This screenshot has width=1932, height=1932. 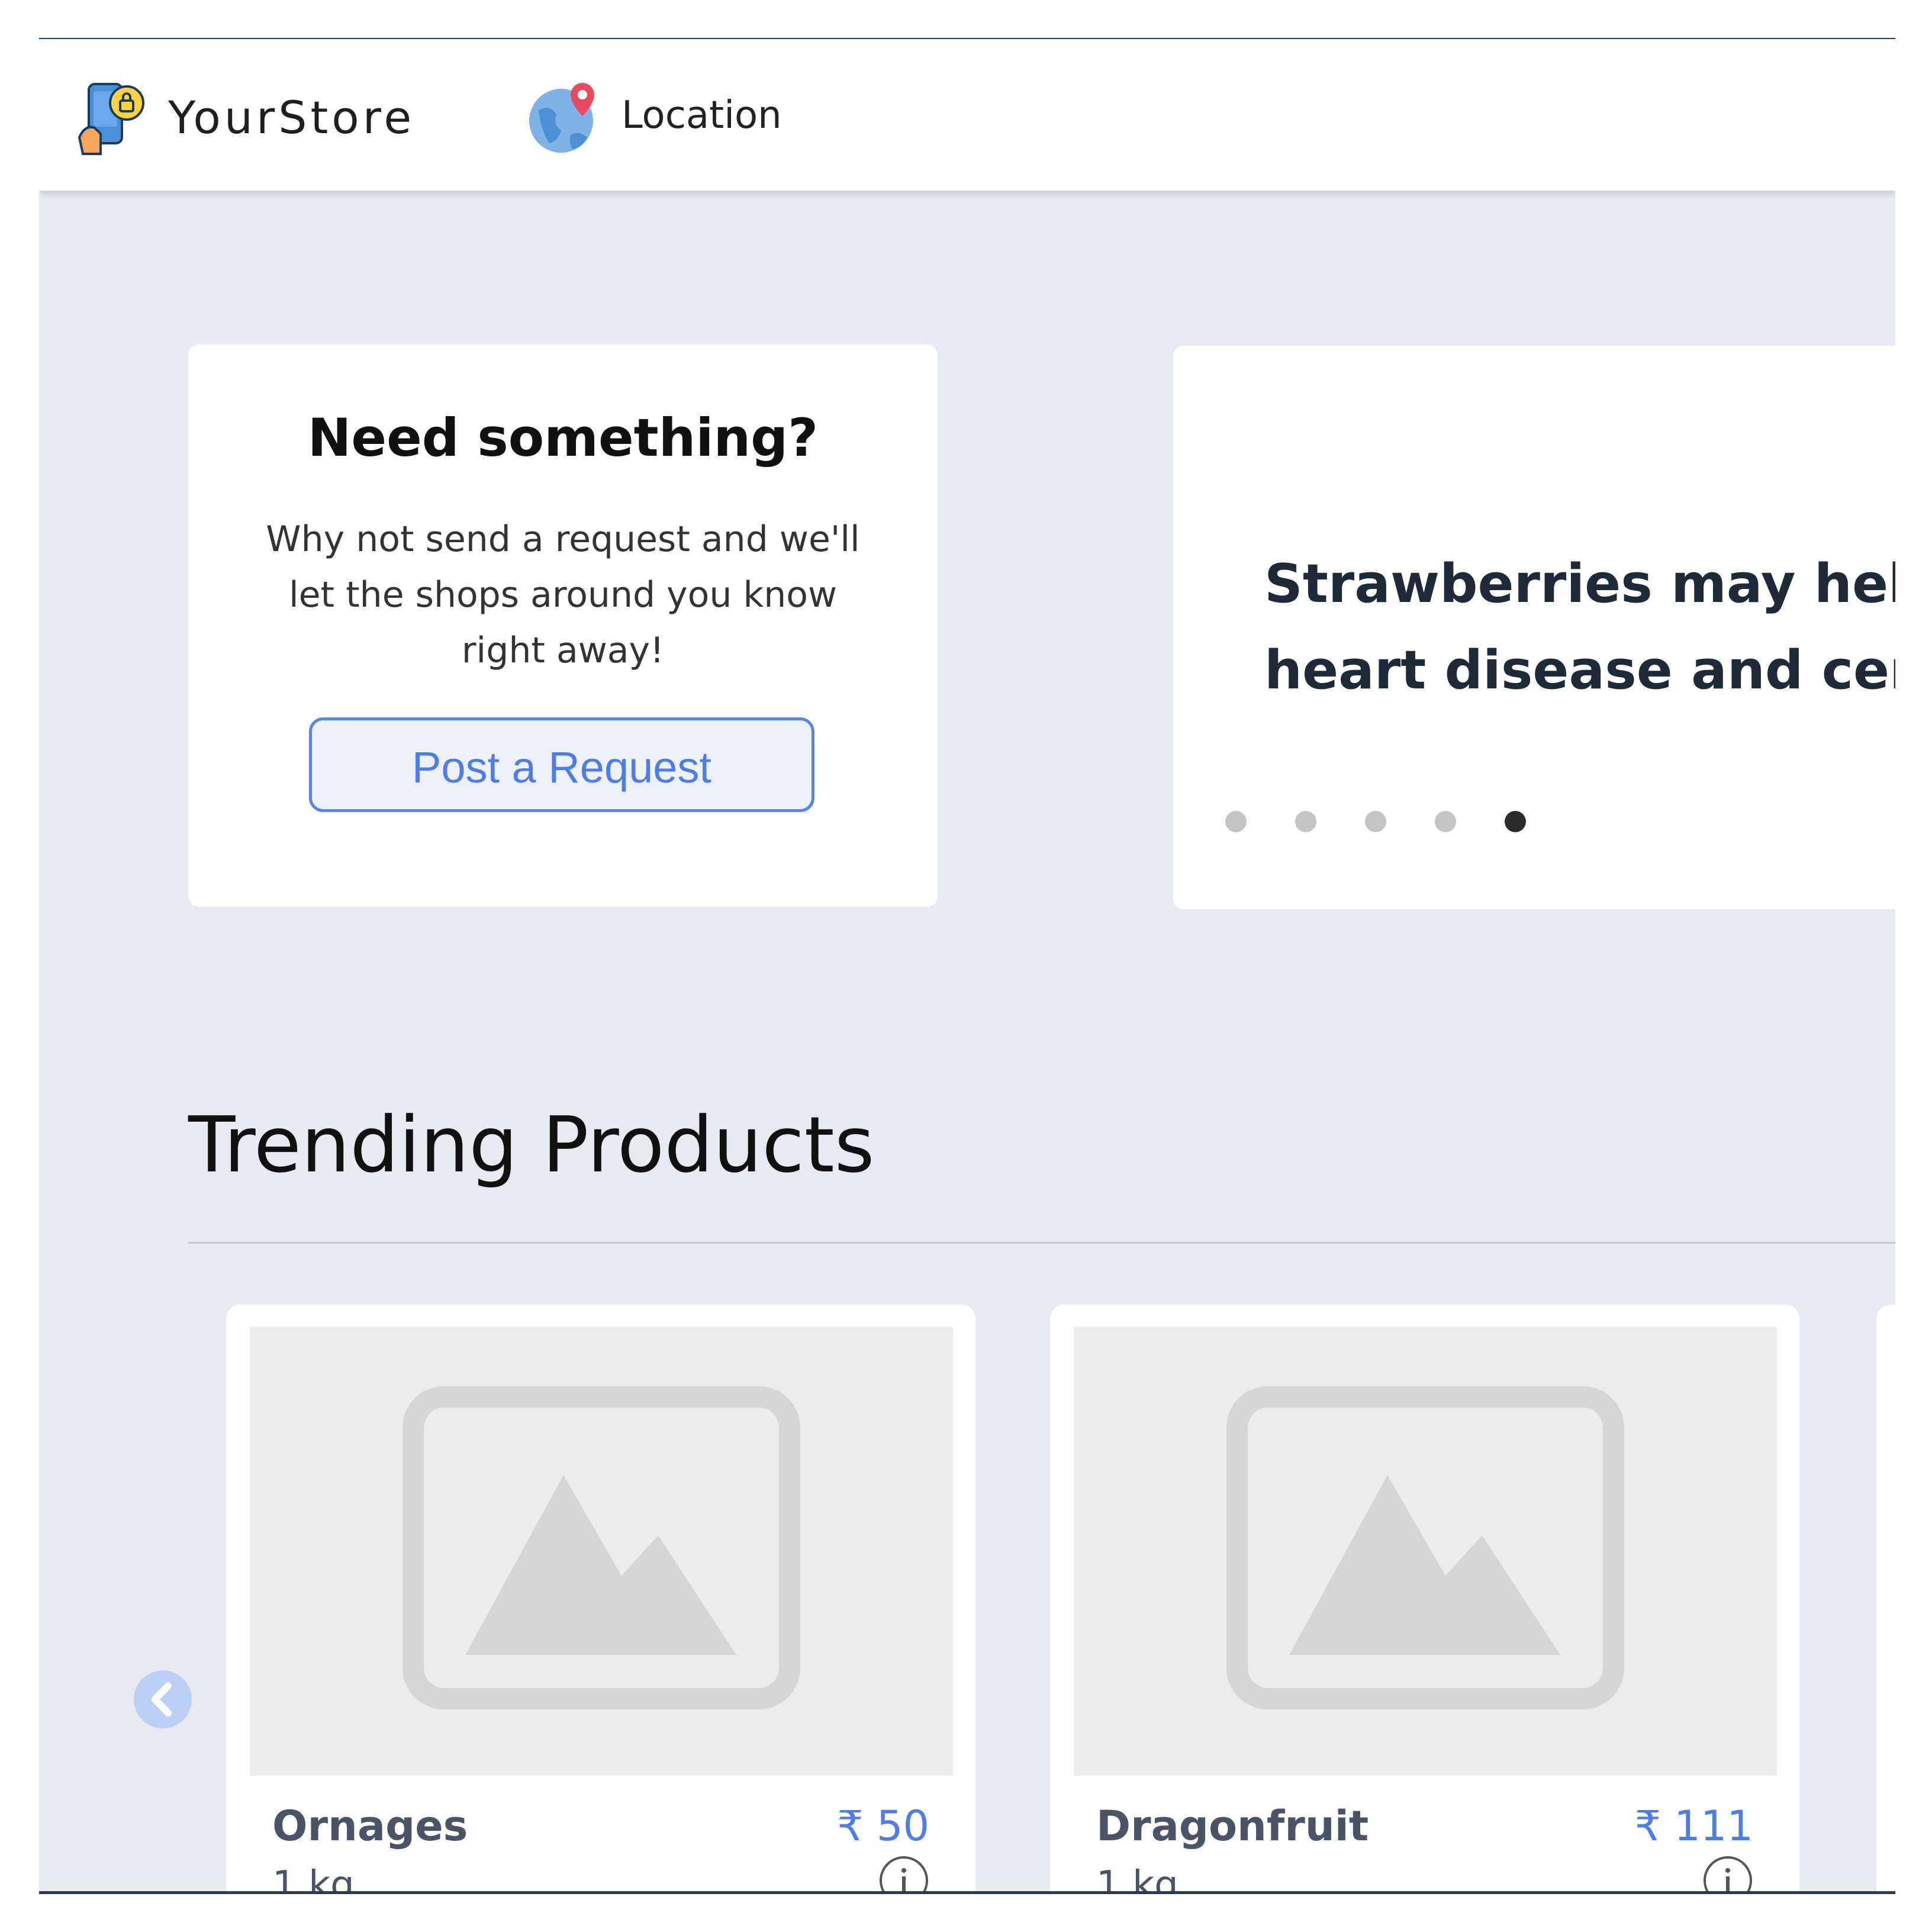 I want to click on store-phone-logo-icon, so click(x=115, y=118).